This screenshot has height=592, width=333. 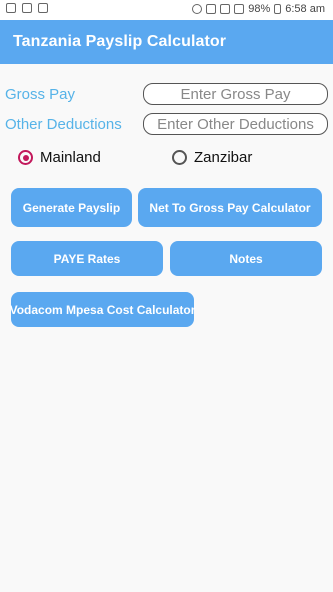 I want to click on image-icon, so click(x=27, y=8).